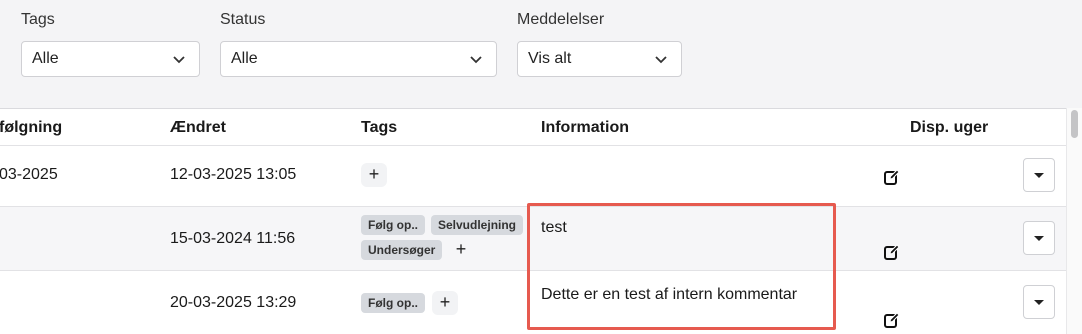 Image resolution: width=1082 pixels, height=334 pixels. What do you see at coordinates (379, 128) in the screenshot?
I see `column-header-tags: Tags` at bounding box center [379, 128].